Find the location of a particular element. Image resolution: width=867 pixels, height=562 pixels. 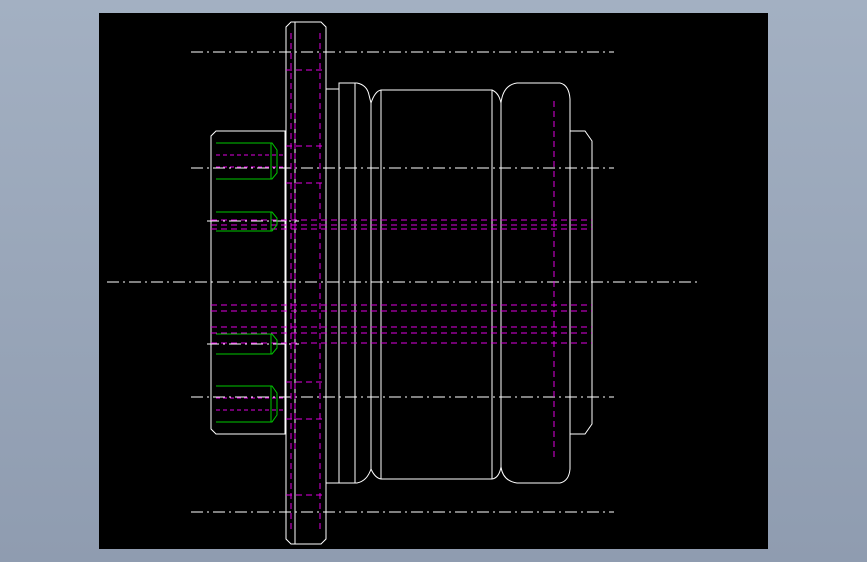

right-body is located at coordinates (535, 283).